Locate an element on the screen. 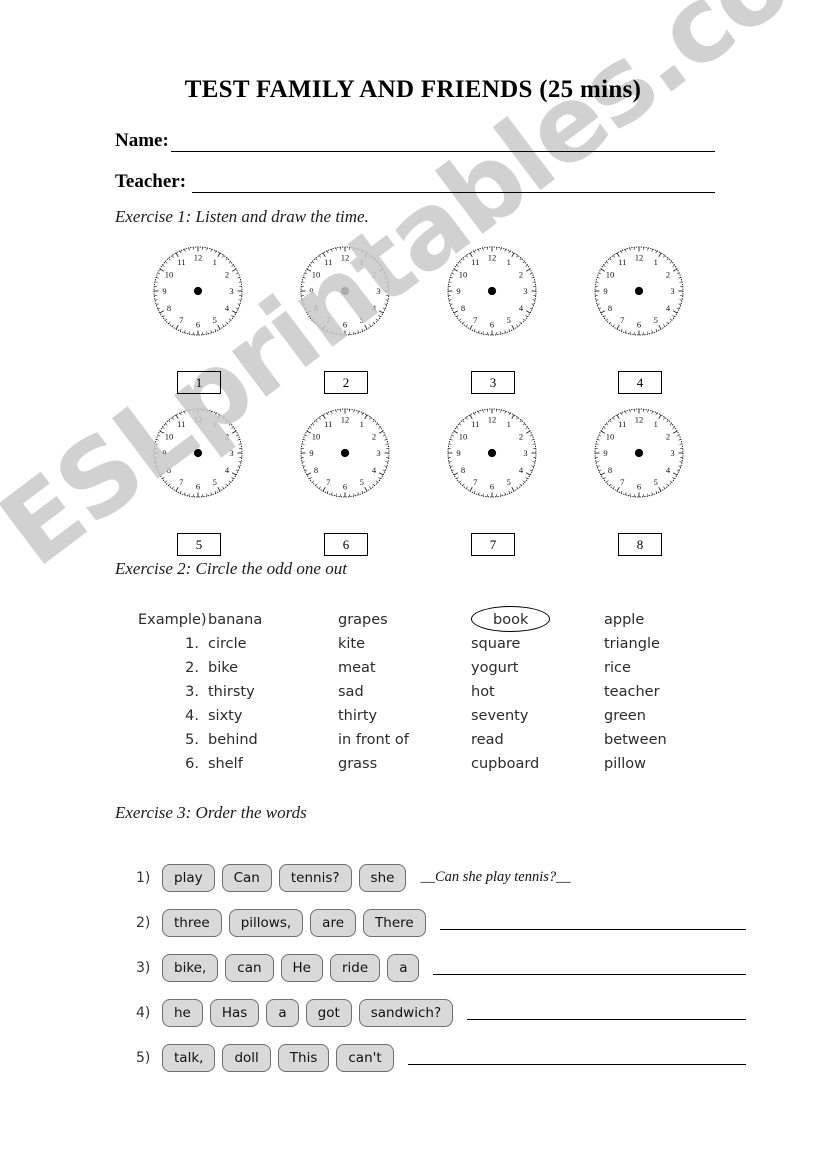 The width and height of the screenshot is (826, 1169). word-tile-group: three pillows, are There is located at coordinates (294, 922).